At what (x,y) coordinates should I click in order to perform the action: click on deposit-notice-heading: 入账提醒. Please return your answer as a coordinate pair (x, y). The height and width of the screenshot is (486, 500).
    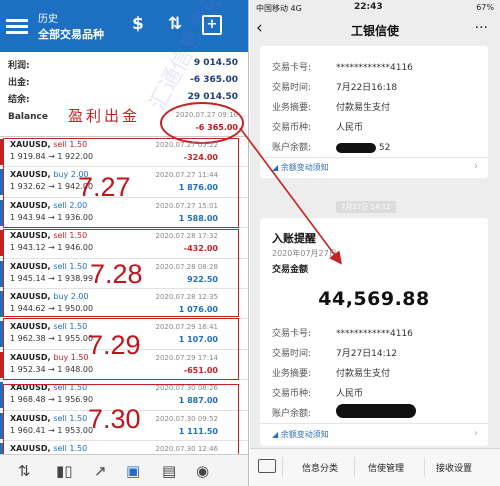
    Looking at the image, I should click on (294, 238).